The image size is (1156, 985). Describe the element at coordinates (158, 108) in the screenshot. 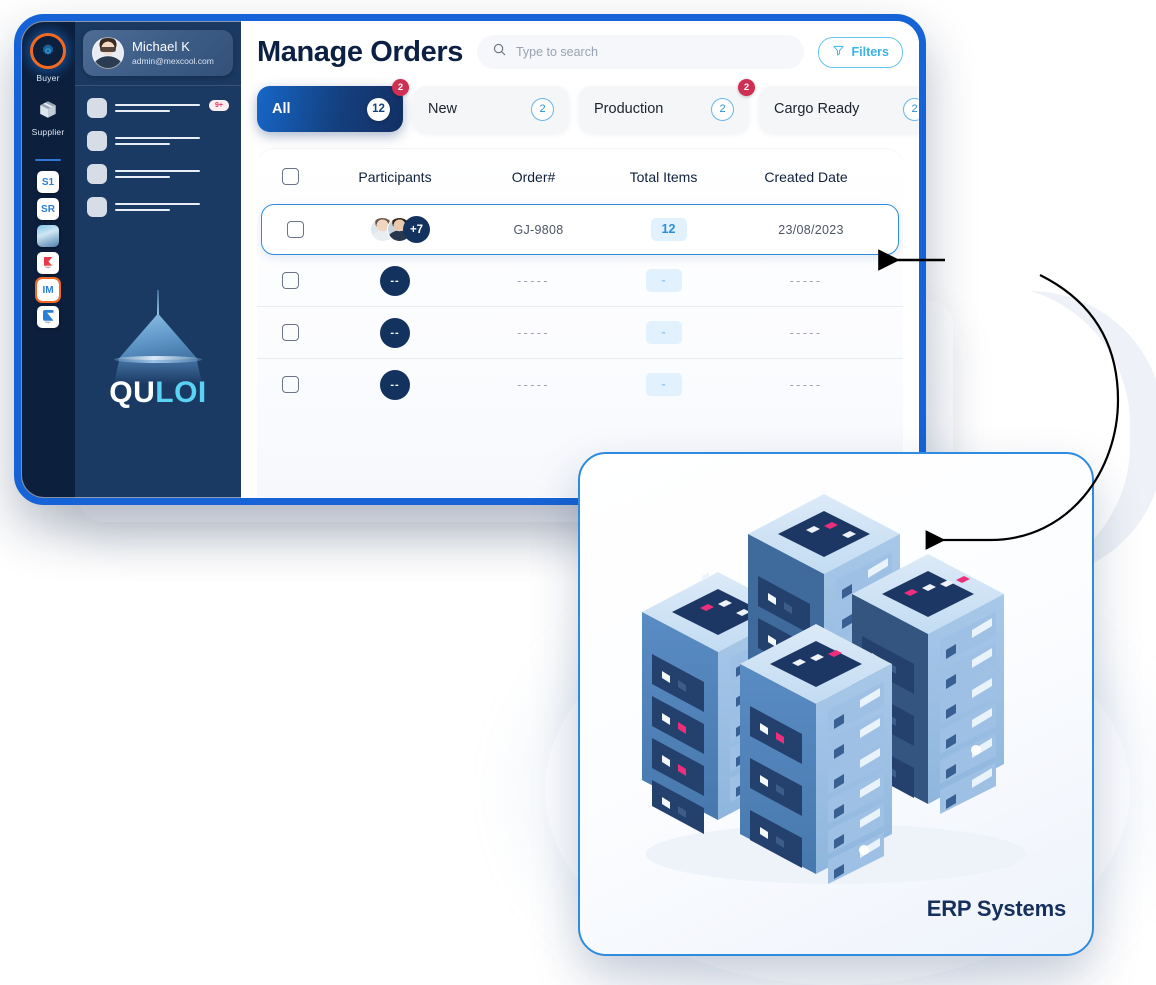

I see `list-item: 9+` at that location.